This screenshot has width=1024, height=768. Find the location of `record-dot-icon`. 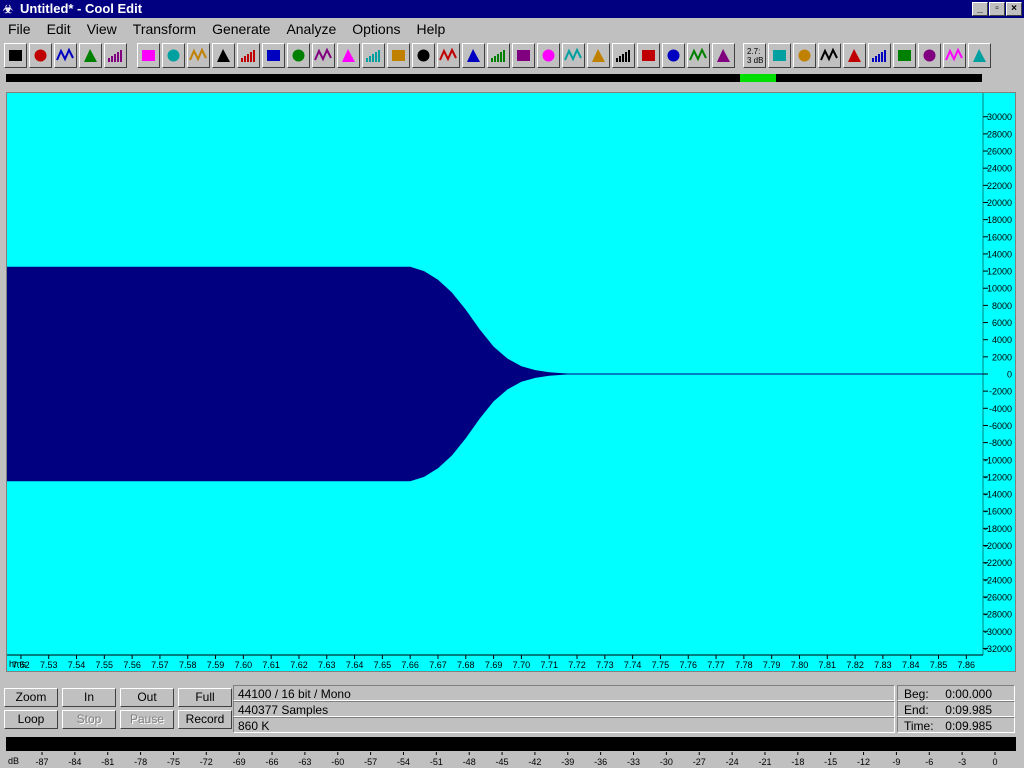

record-dot-icon is located at coordinates (248, 55).